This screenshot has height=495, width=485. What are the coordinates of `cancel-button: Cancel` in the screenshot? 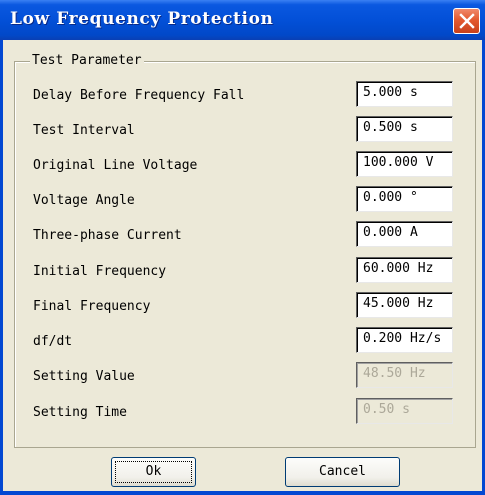 It's located at (342, 472).